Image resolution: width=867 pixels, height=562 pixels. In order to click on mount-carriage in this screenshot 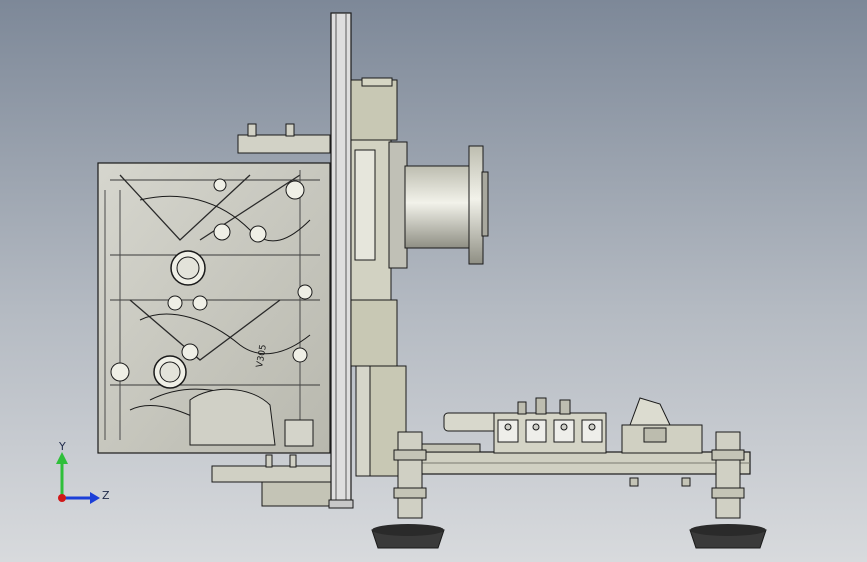, I will do `click(378, 277)`.